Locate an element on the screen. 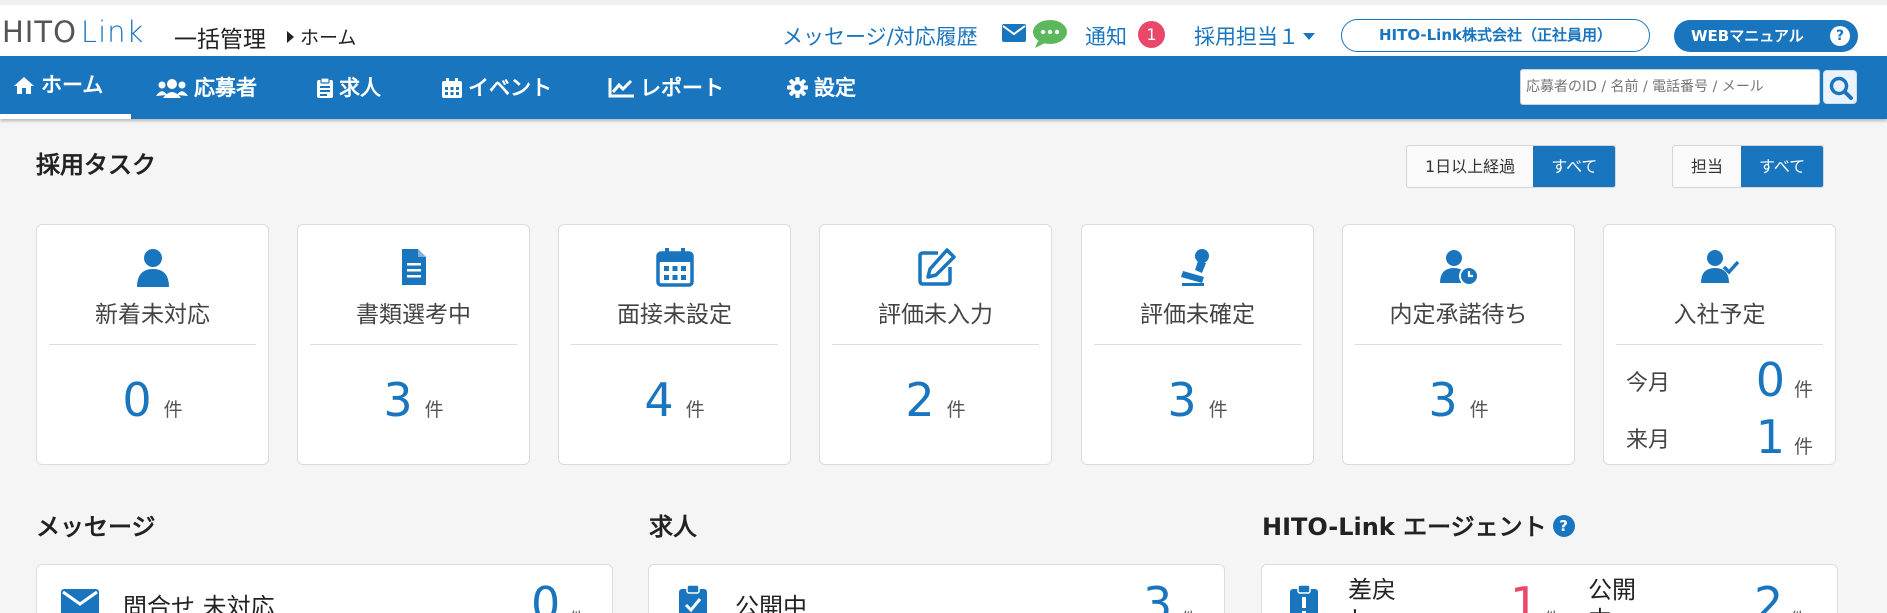  task-card-count: 2件 is located at coordinates (935, 400).